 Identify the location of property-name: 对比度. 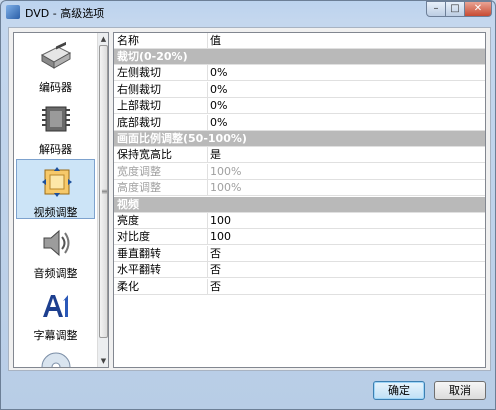
(162, 237).